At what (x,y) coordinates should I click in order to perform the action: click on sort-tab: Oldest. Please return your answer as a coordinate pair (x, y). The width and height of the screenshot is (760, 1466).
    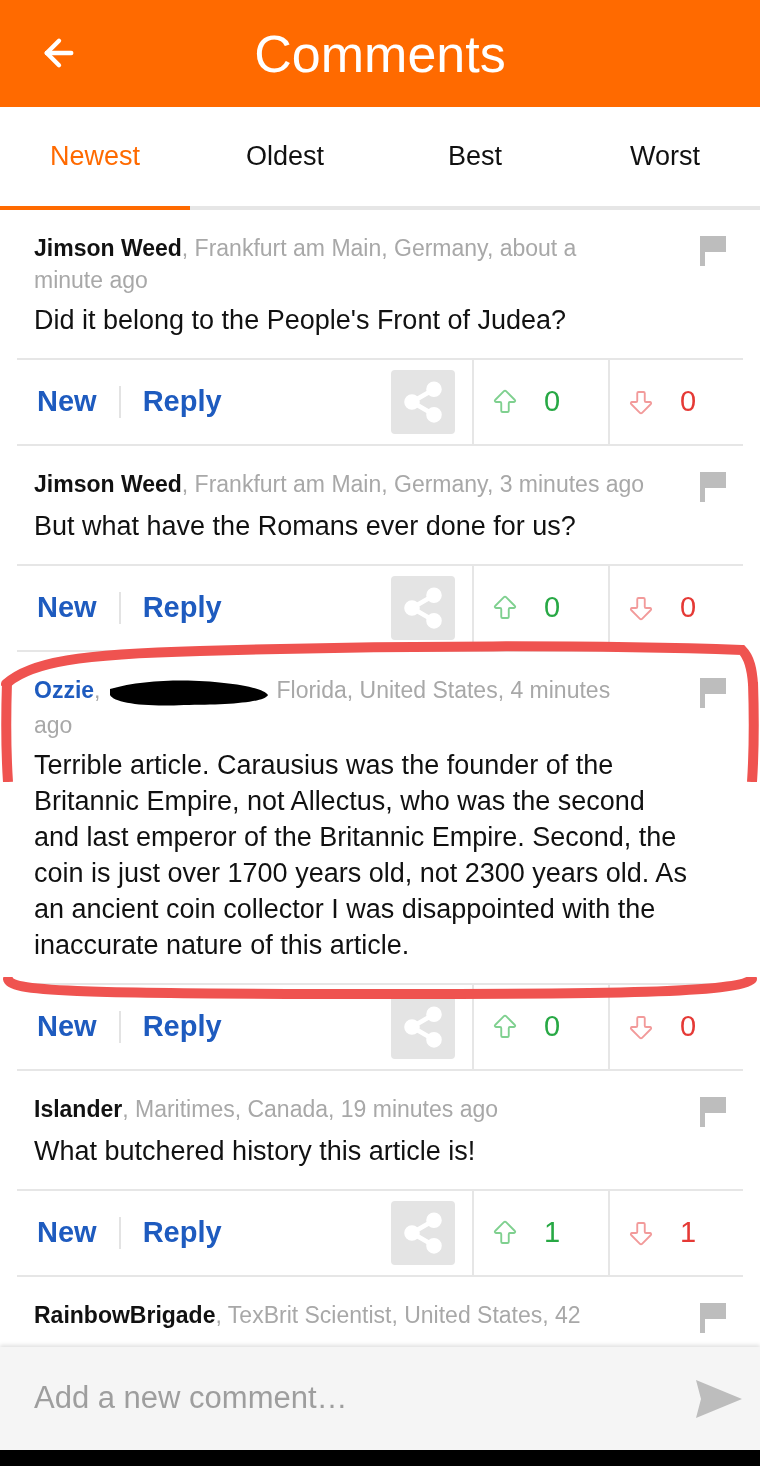
    Looking at the image, I should click on (285, 156).